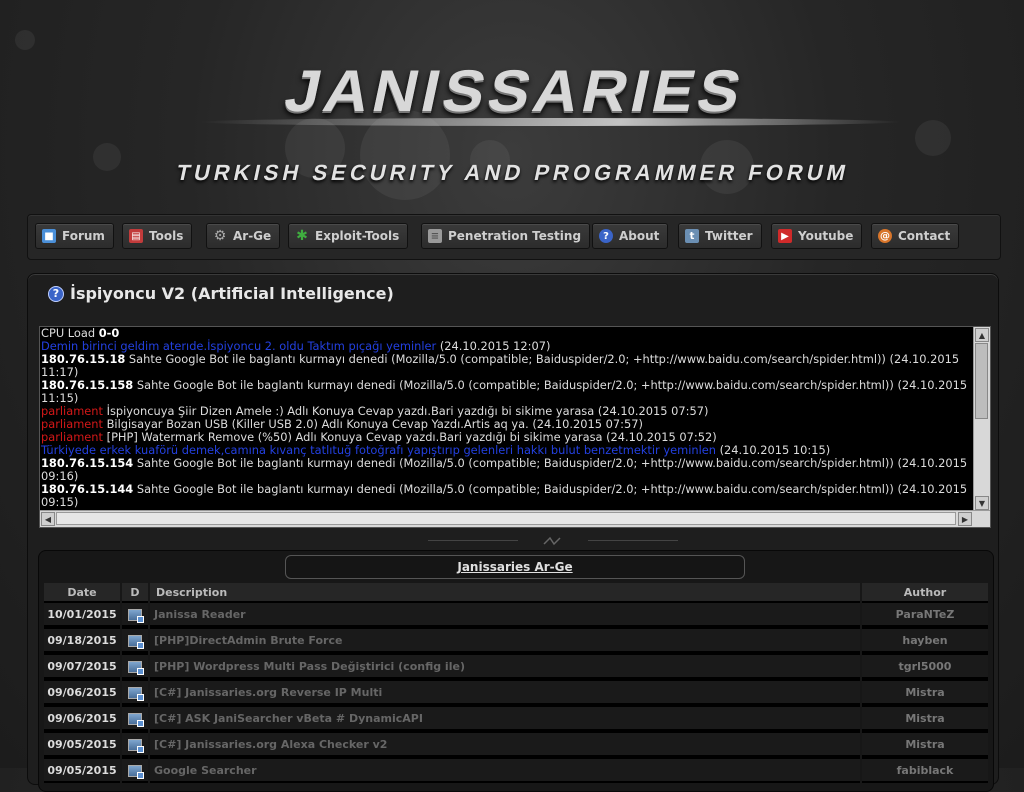 The width and height of the screenshot is (1024, 792). I want to click on divider-ornament-icon, so click(552, 541).